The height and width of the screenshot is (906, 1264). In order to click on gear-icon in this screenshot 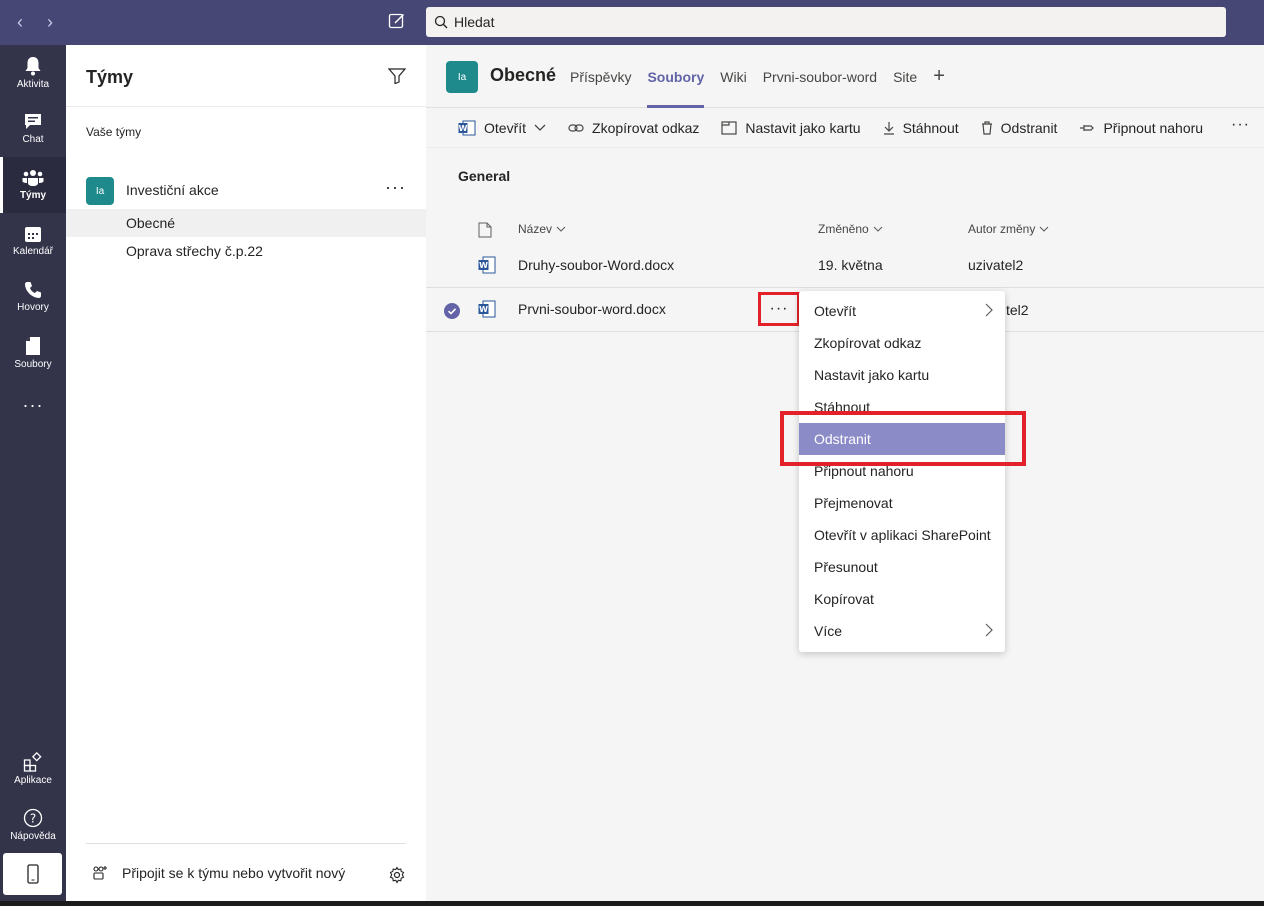, I will do `click(397, 876)`.